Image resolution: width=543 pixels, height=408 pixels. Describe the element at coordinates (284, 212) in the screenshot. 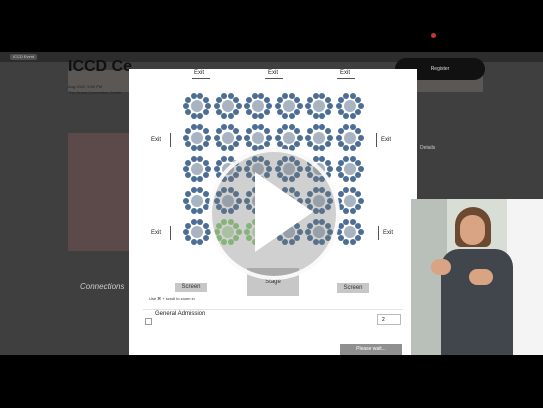

I see `play-icon` at that location.